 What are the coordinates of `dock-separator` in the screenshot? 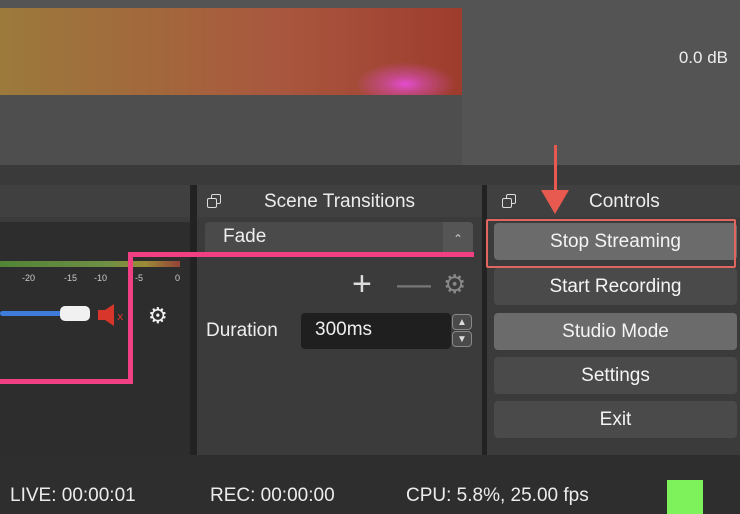 It's located at (370, 175).